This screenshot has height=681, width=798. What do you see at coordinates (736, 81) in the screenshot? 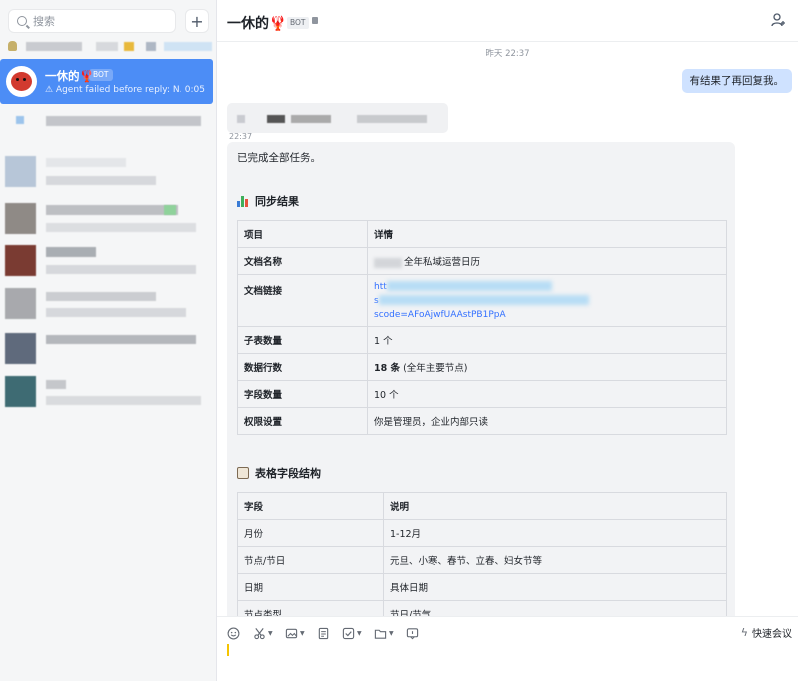
I see `my-message-bubble: 有结果了再回复我。` at bounding box center [736, 81].